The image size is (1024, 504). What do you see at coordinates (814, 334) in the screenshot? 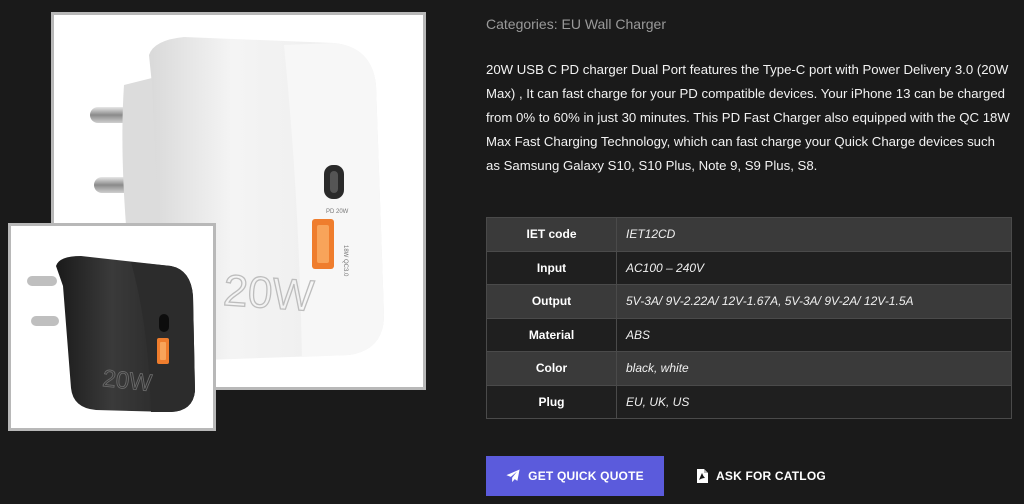
I see `spec-value: ABS` at bounding box center [814, 334].